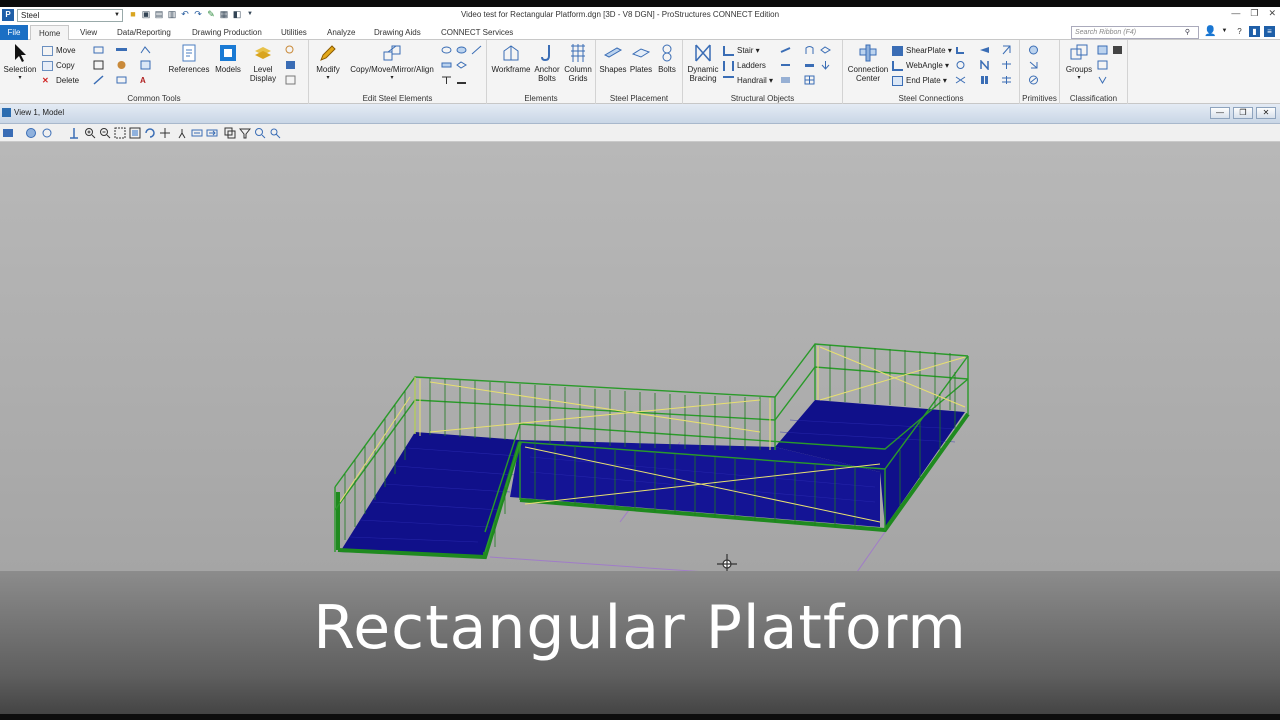 Image resolution: width=1280 pixels, height=720 pixels. I want to click on dynamic-bracing-button: Dynamic Bracing, so click(703, 63).